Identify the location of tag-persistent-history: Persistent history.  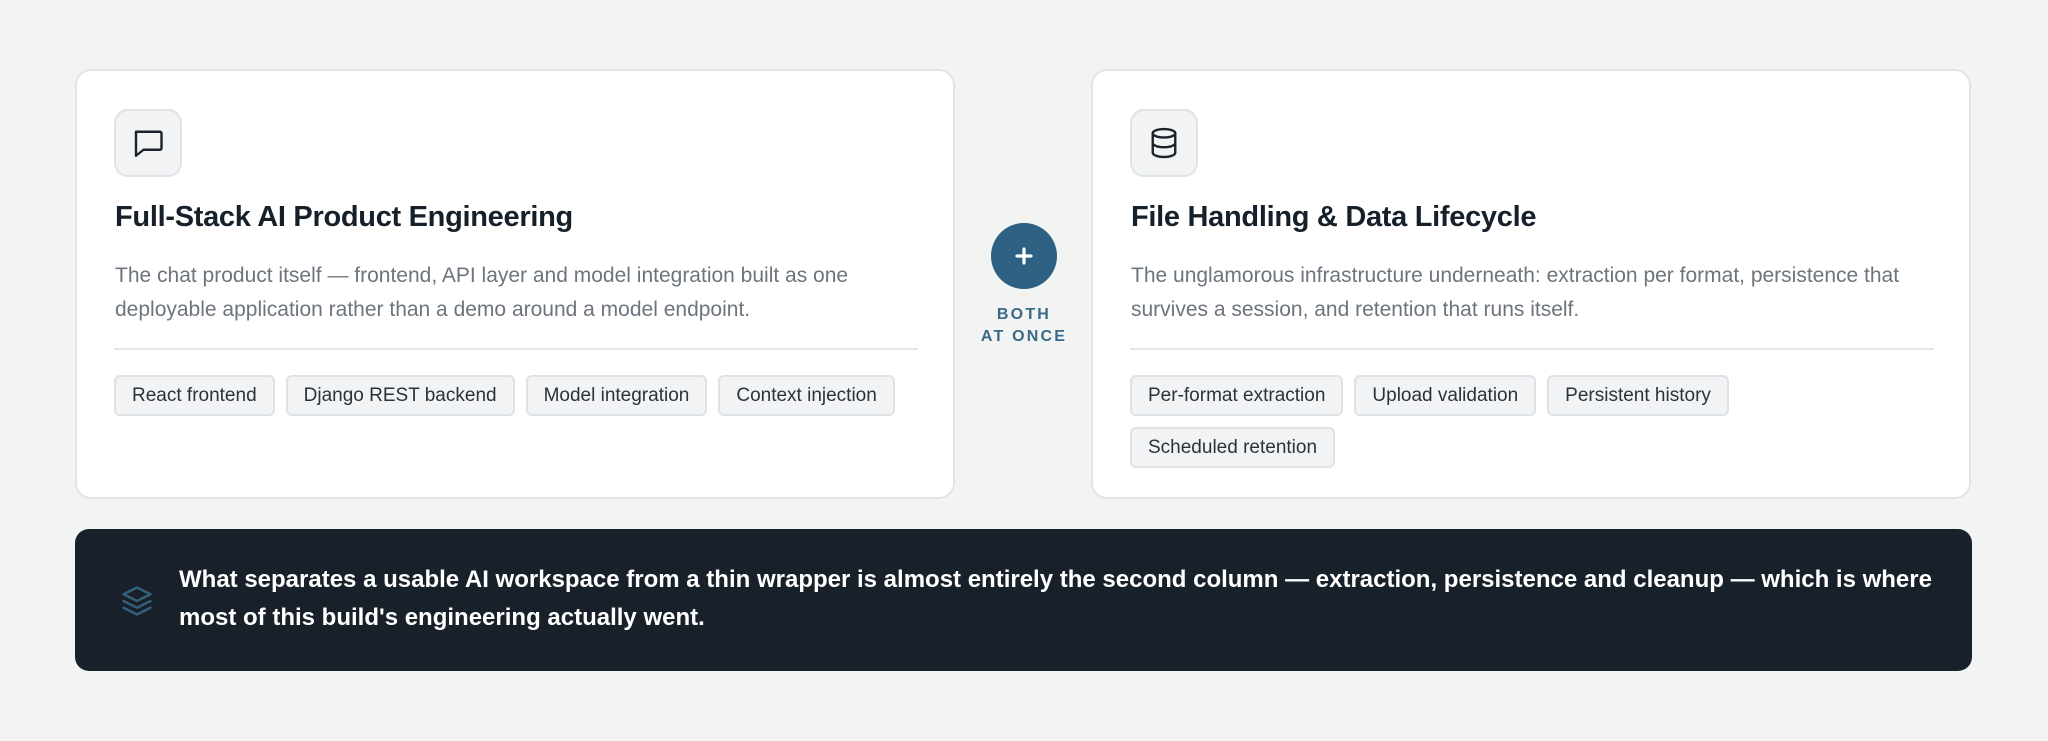
(1638, 395).